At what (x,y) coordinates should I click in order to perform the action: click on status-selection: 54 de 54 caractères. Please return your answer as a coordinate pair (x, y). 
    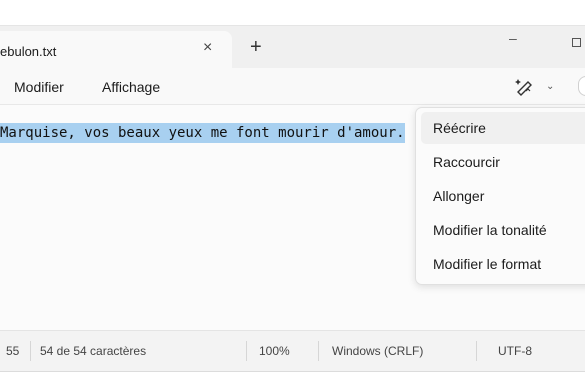
    Looking at the image, I should click on (93, 351).